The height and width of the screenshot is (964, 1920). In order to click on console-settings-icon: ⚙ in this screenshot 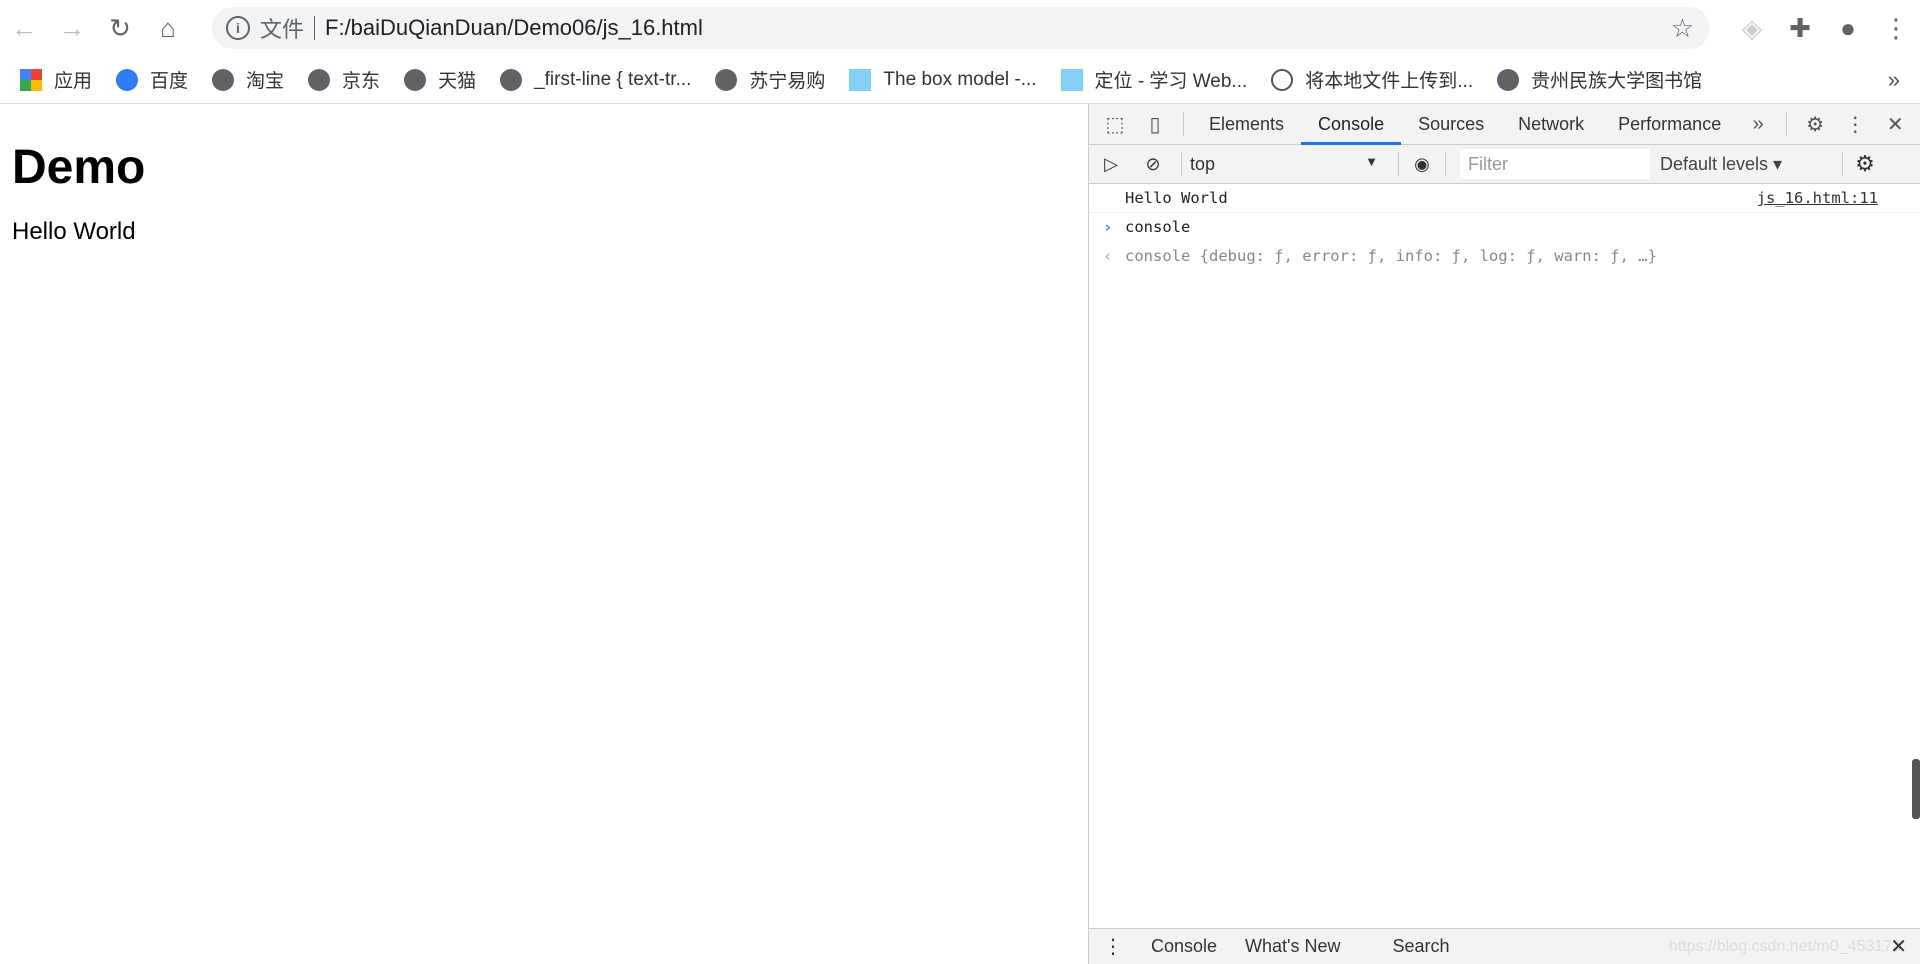, I will do `click(1865, 164)`.